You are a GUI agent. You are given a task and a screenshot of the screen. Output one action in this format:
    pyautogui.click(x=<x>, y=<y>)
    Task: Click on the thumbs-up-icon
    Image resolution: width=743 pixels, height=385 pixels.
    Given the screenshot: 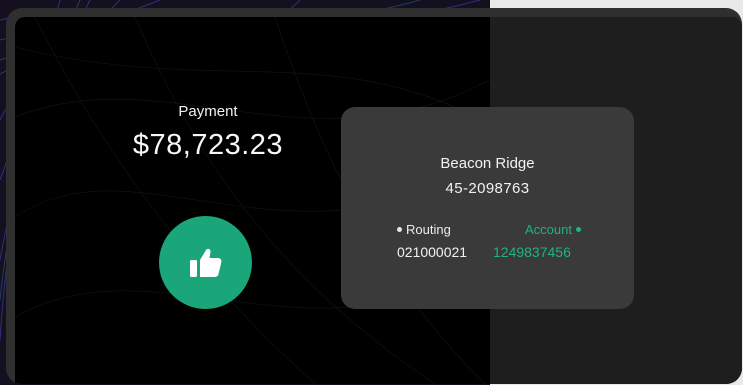 What is the action you would take?
    pyautogui.click(x=205, y=262)
    